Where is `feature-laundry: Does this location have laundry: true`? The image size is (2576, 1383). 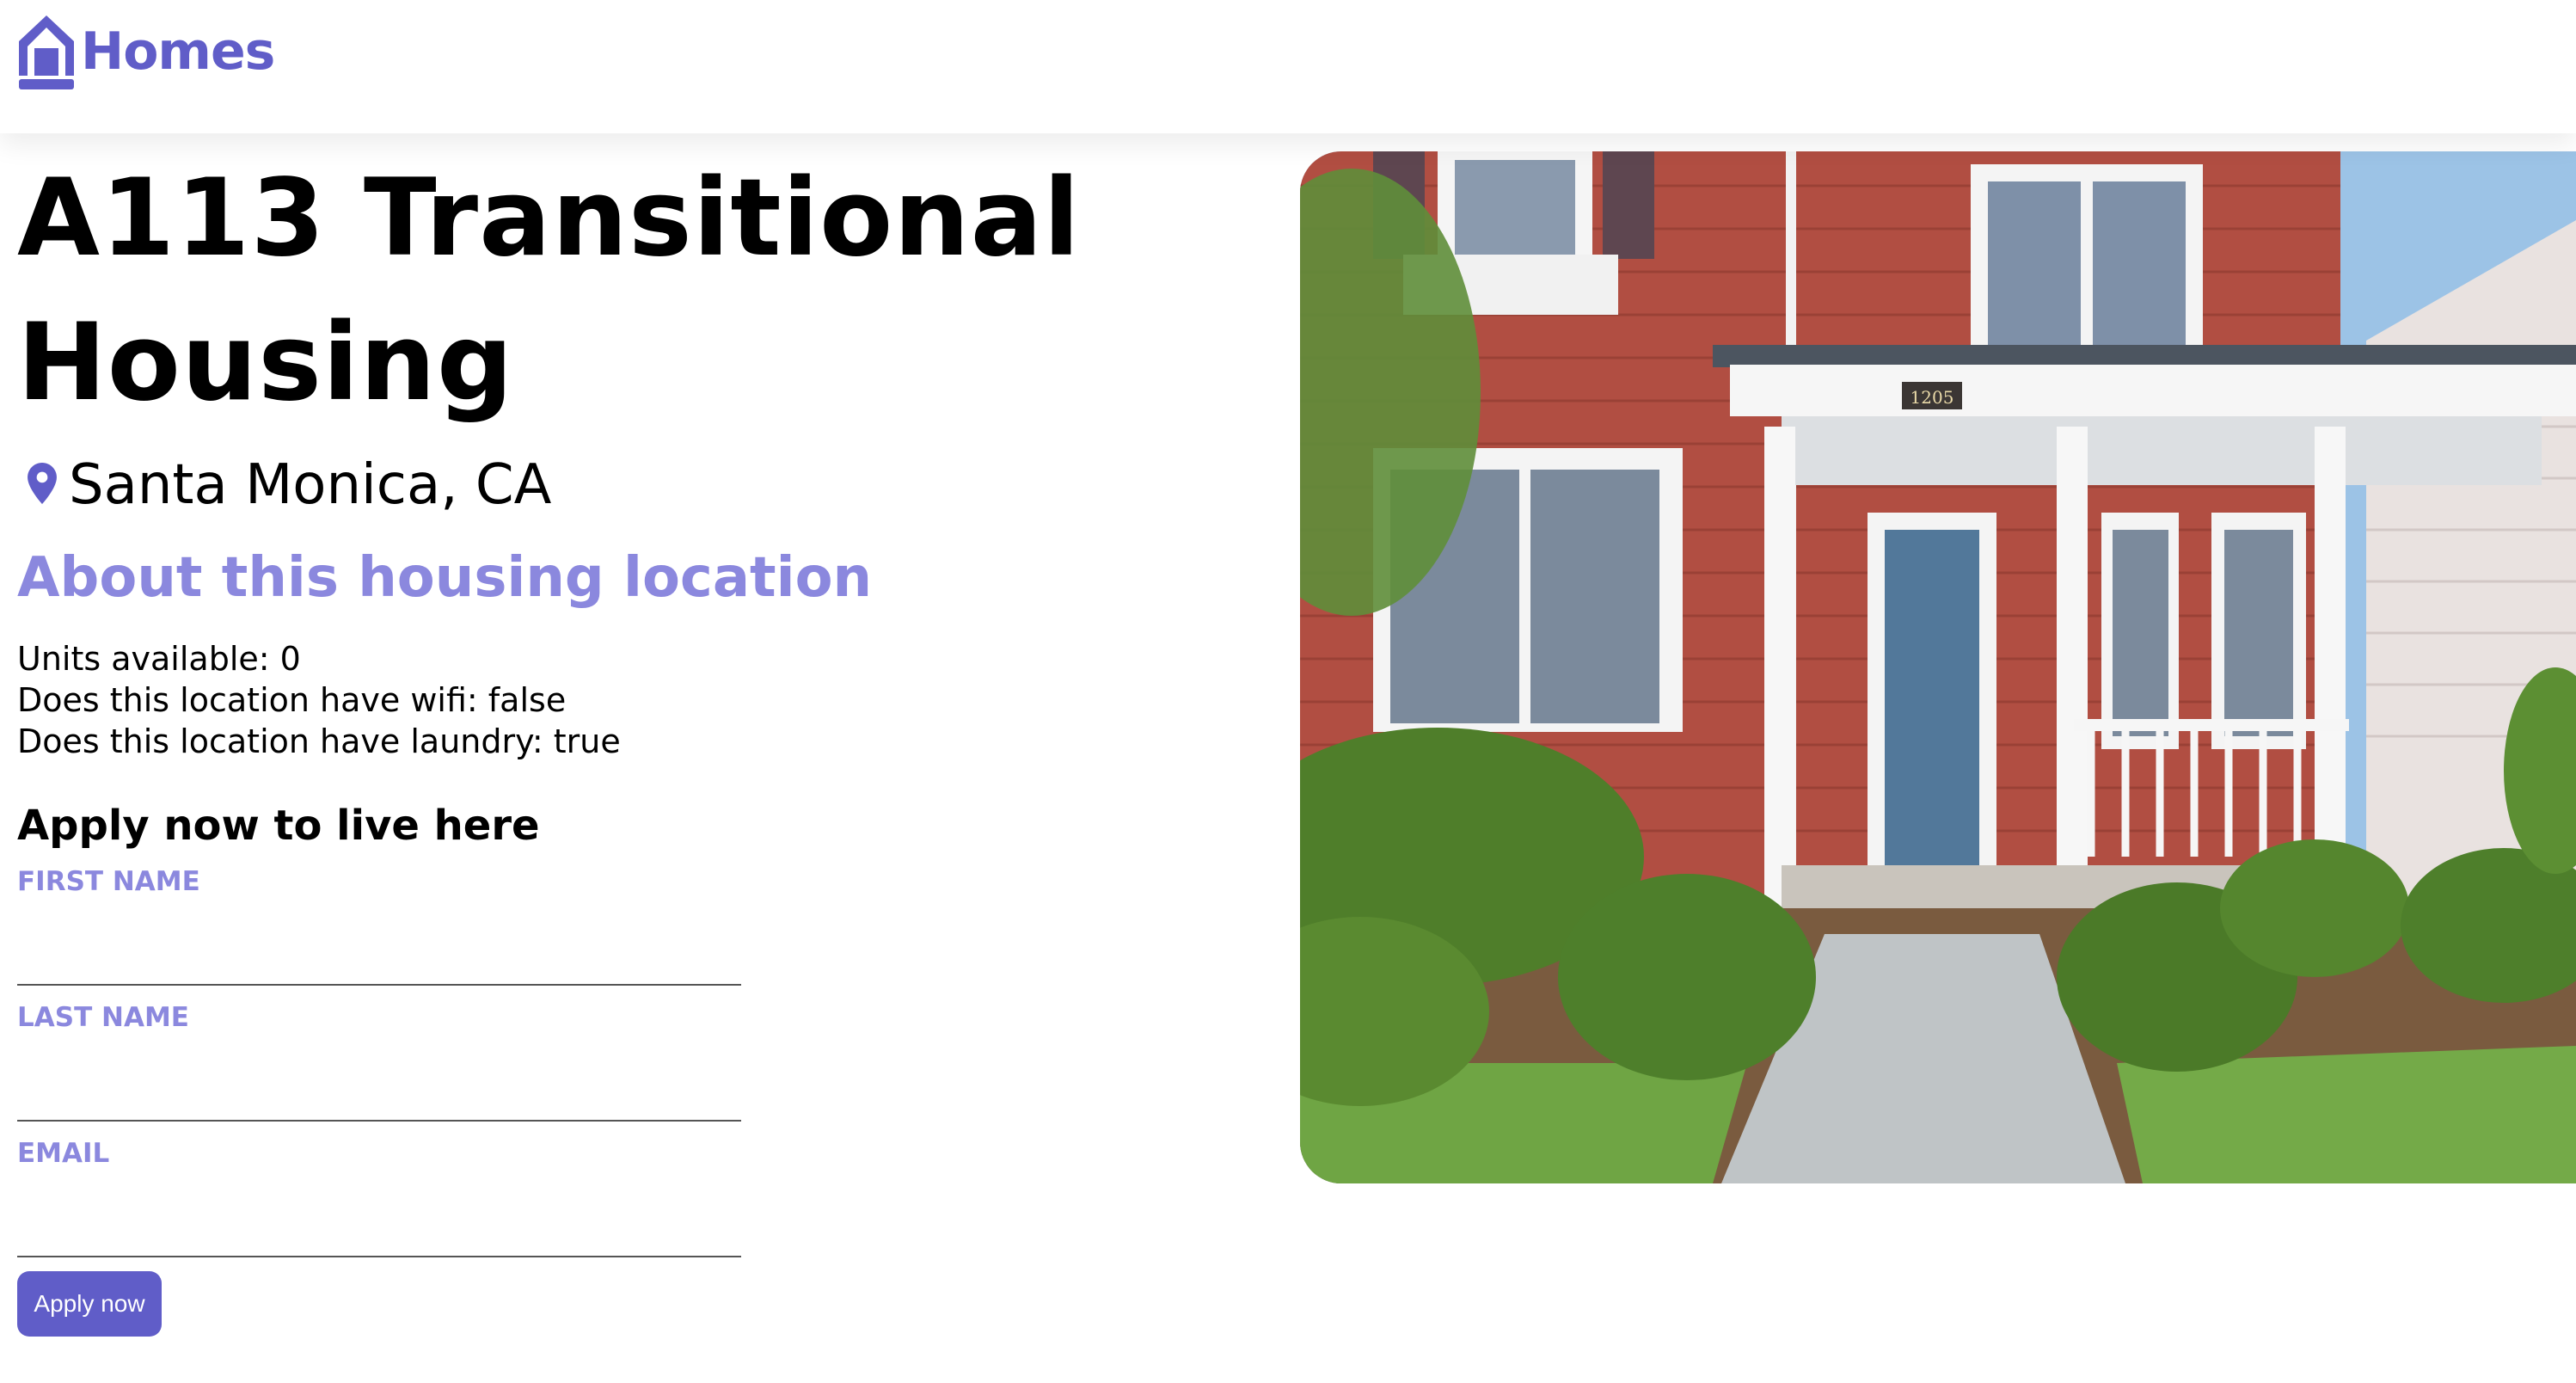 feature-laundry: Does this location have laundry: true is located at coordinates (319, 741).